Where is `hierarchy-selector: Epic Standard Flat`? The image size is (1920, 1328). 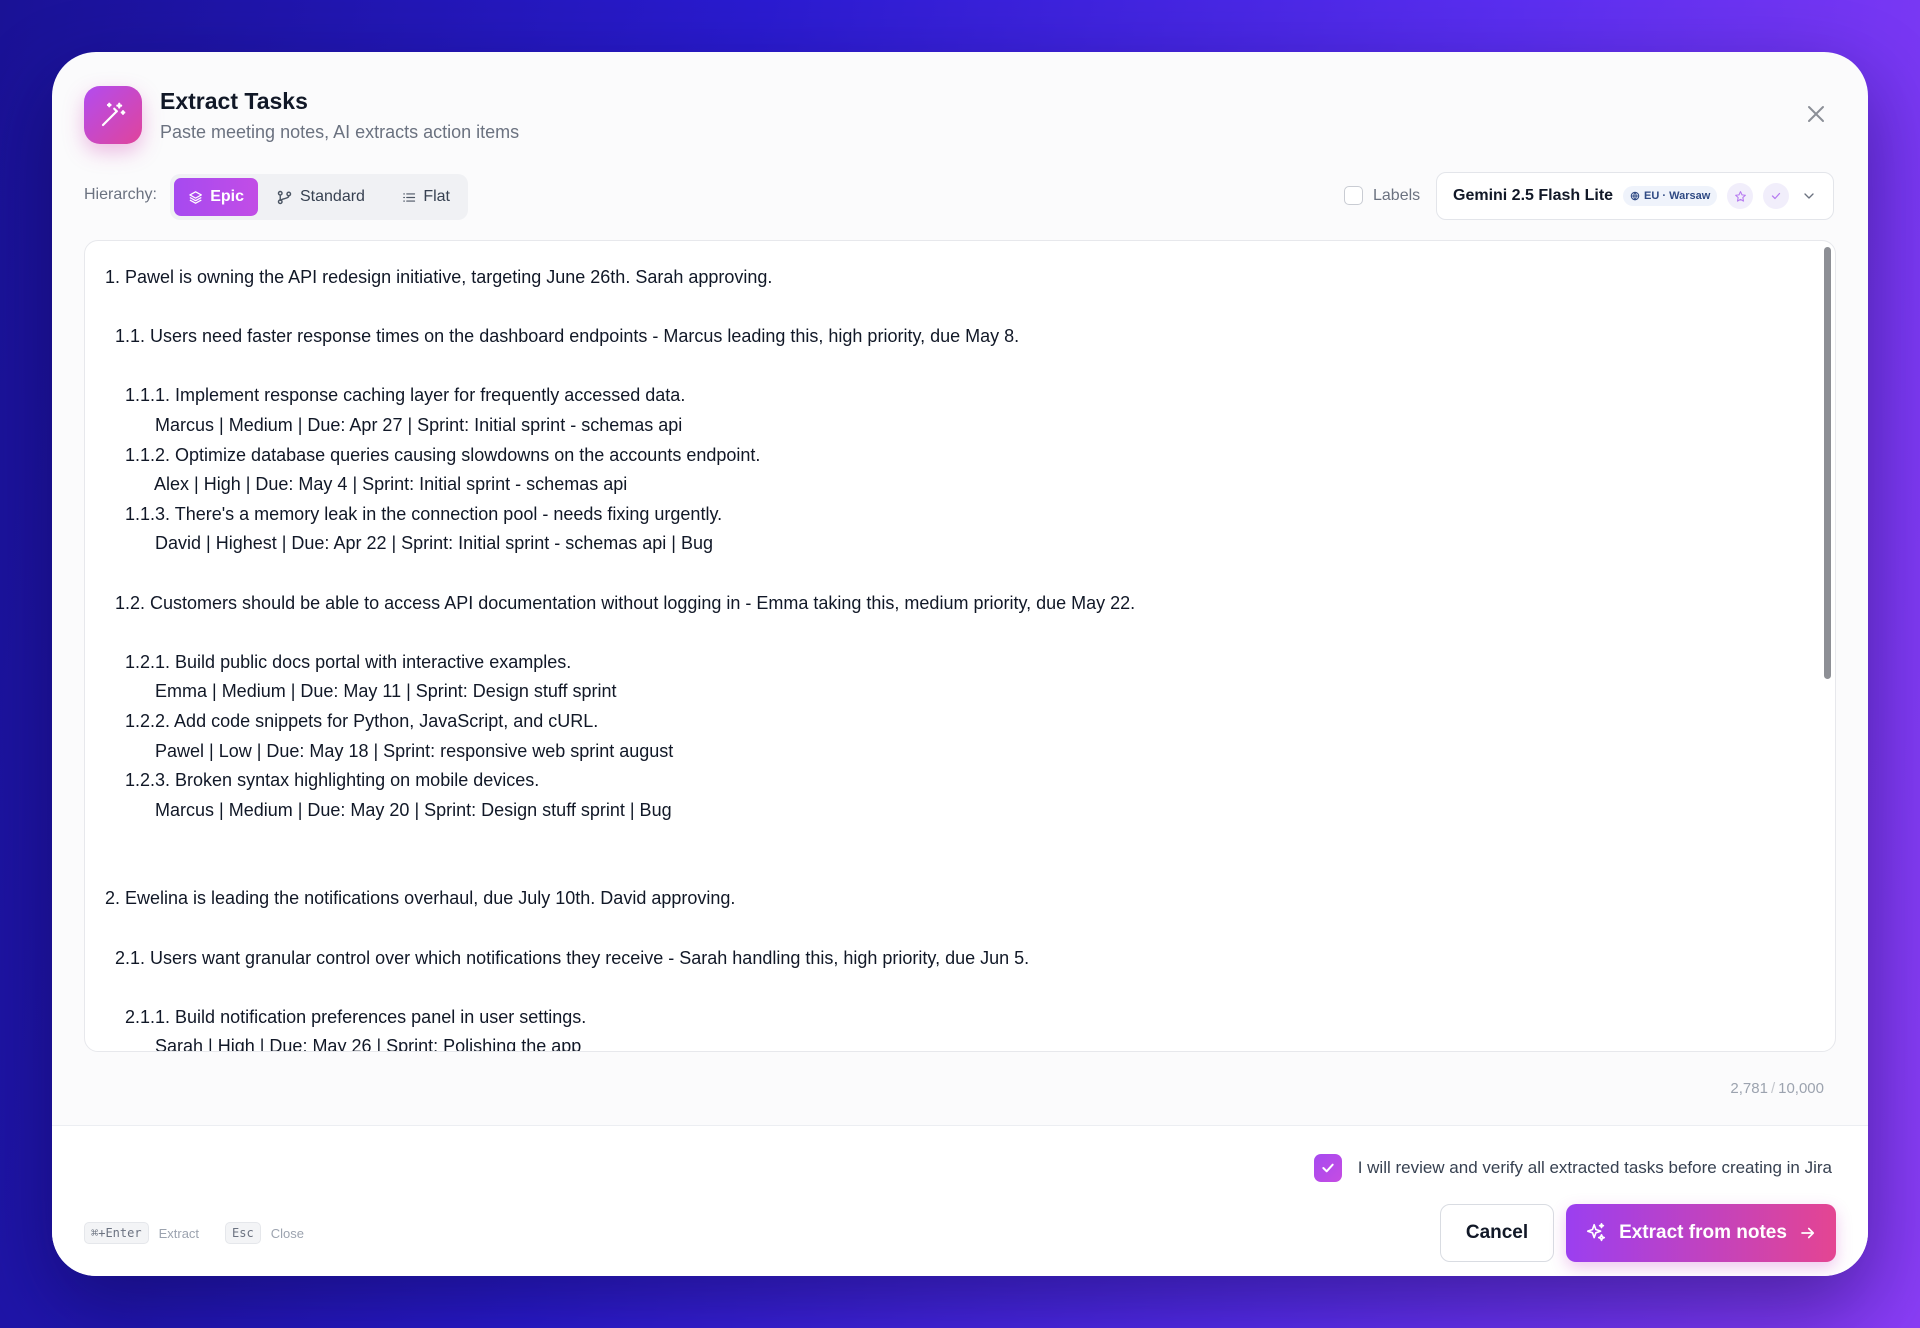
hierarchy-selector: Epic Standard Flat is located at coordinates (319, 197).